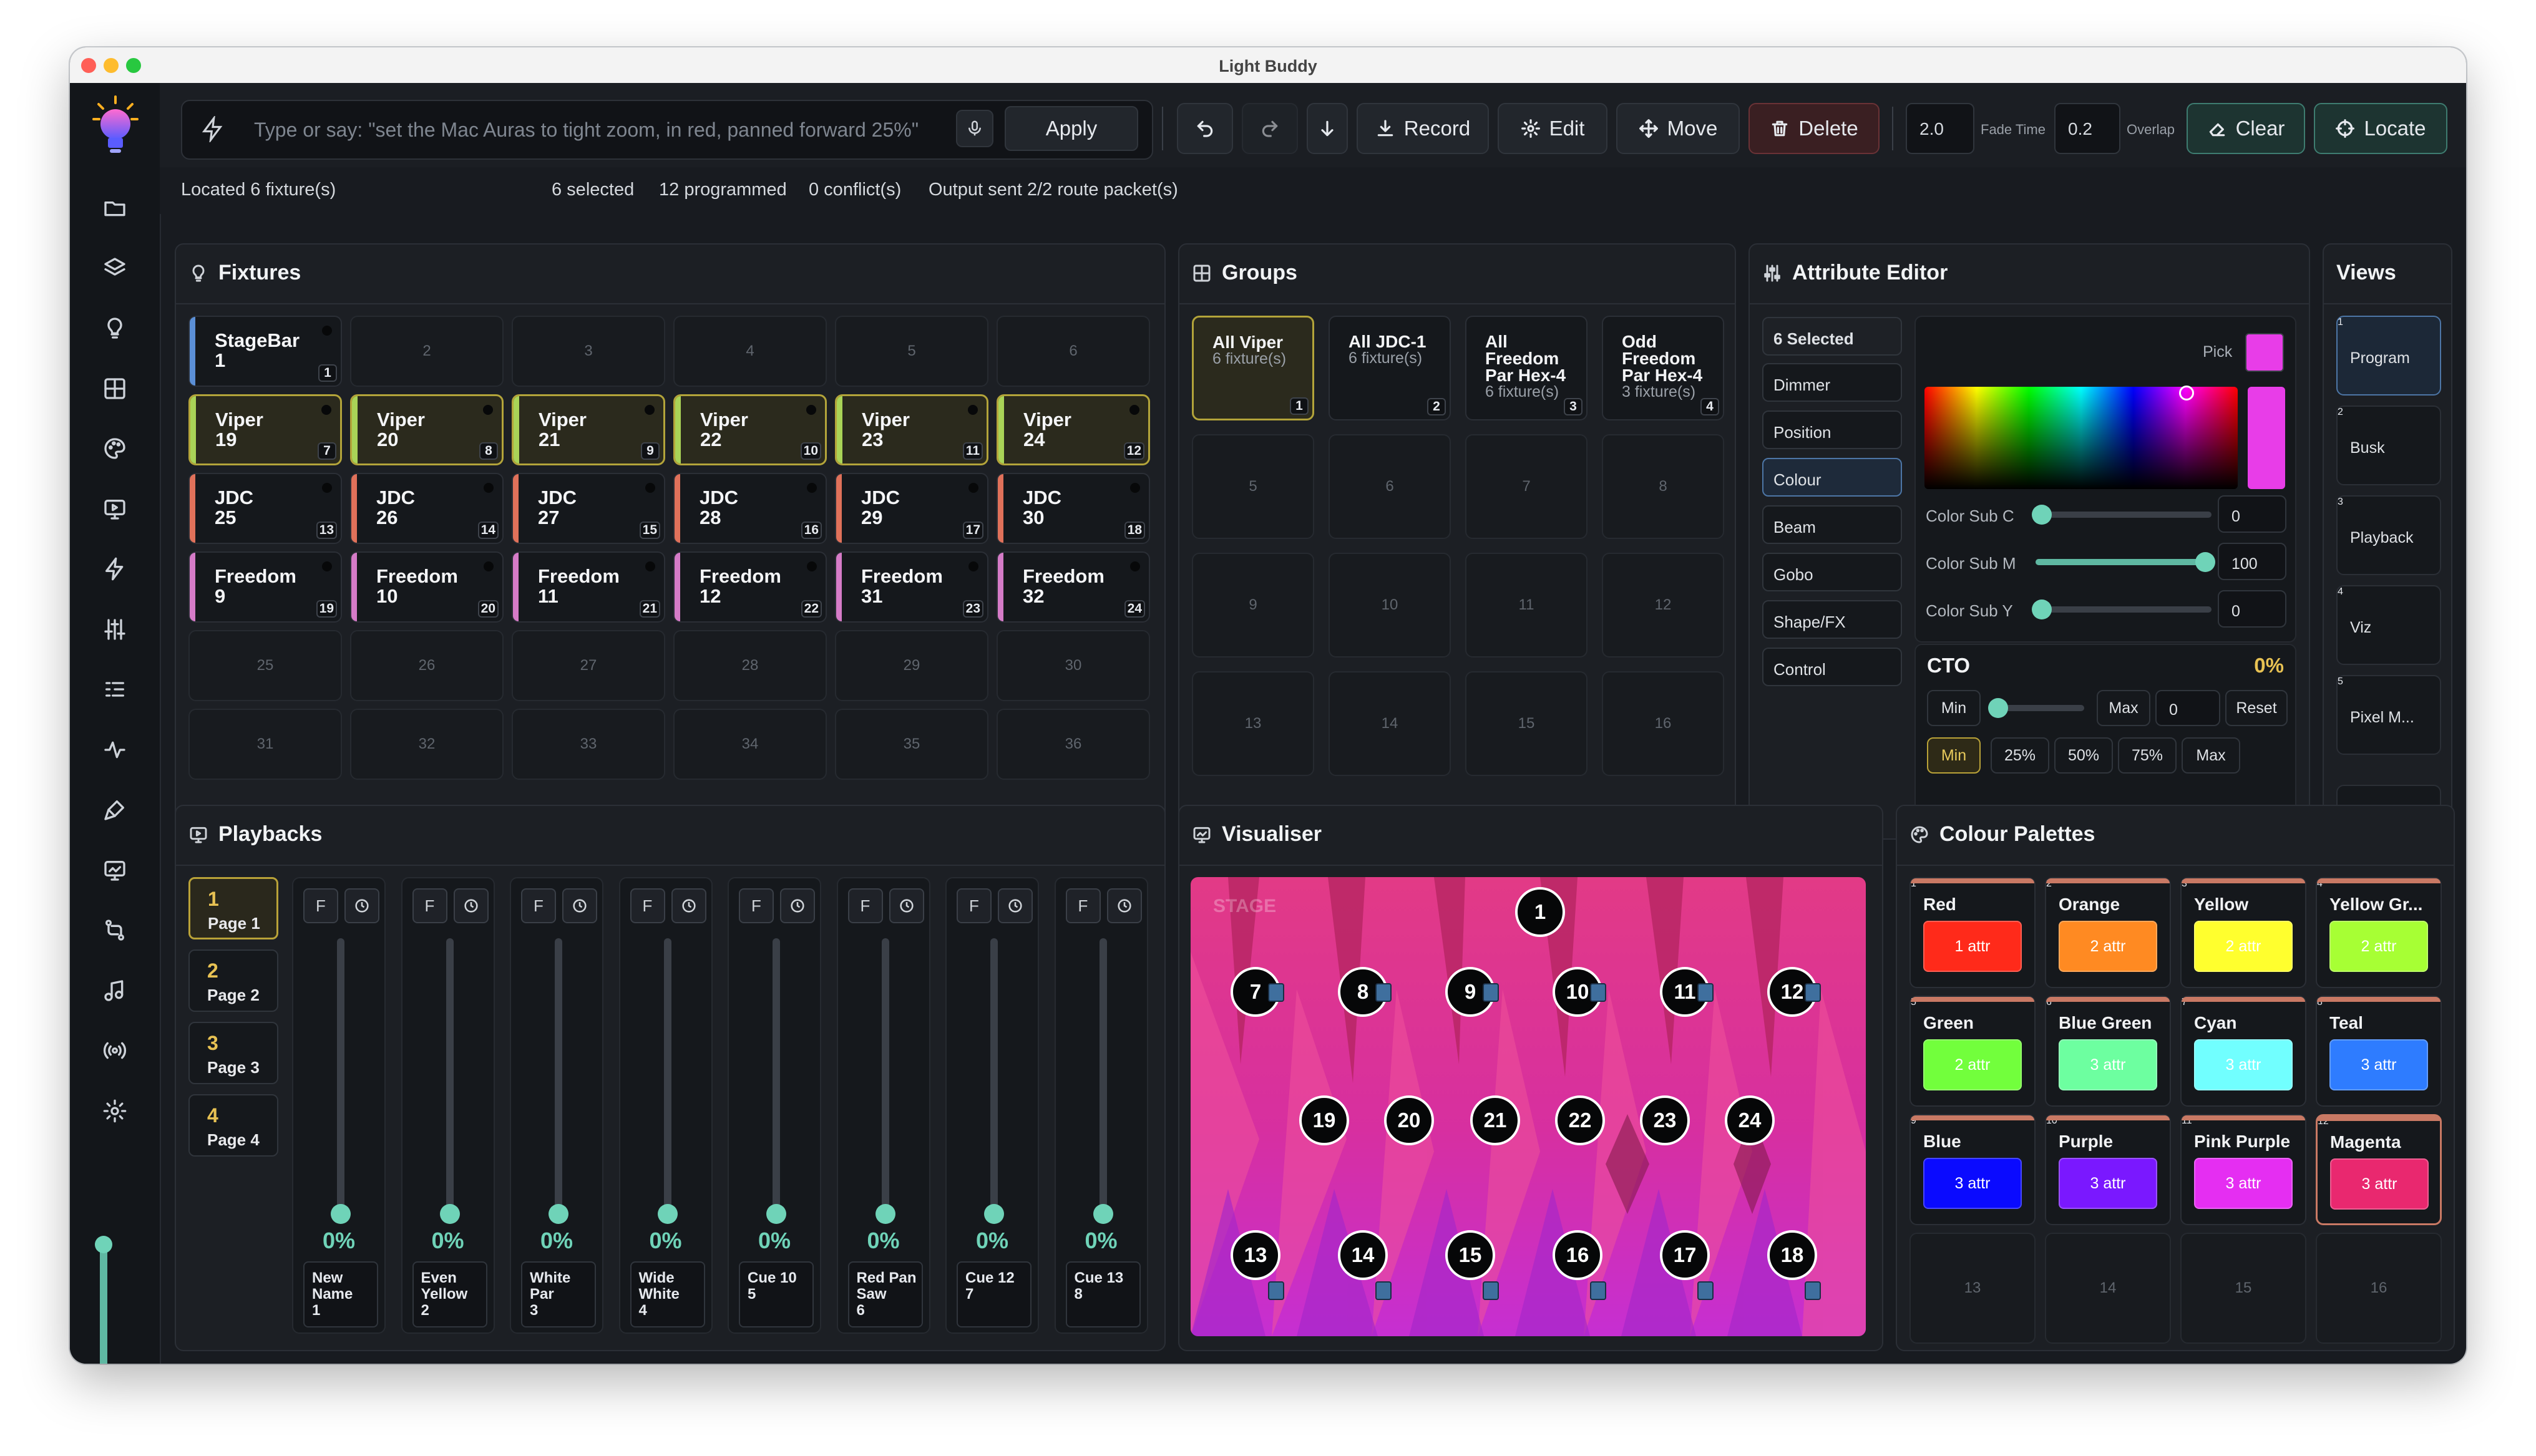 The width and height of the screenshot is (2536, 1456). What do you see at coordinates (2388, 715) in the screenshot?
I see `view-item-pixelm: Pixel M... 5` at bounding box center [2388, 715].